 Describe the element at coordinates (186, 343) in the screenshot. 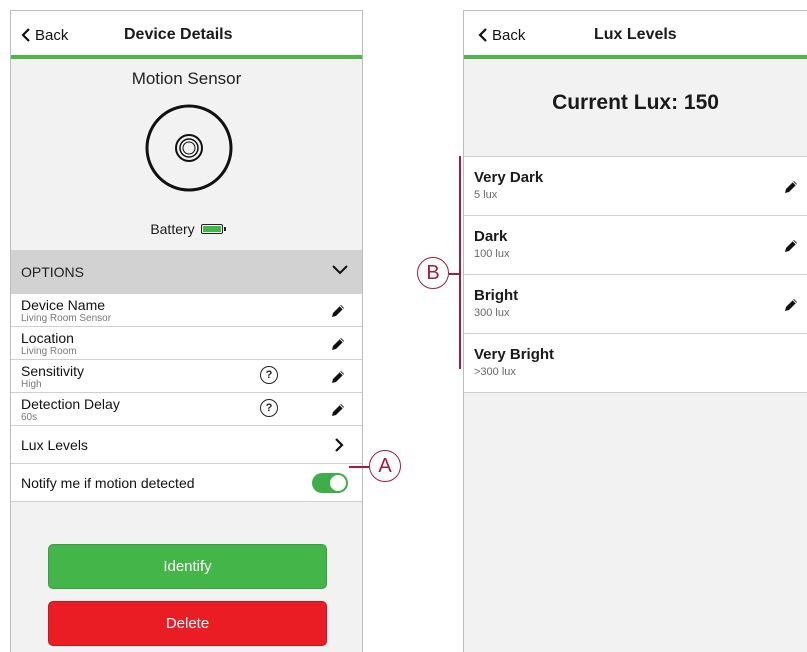

I see `option-location: Location Living Room` at that location.